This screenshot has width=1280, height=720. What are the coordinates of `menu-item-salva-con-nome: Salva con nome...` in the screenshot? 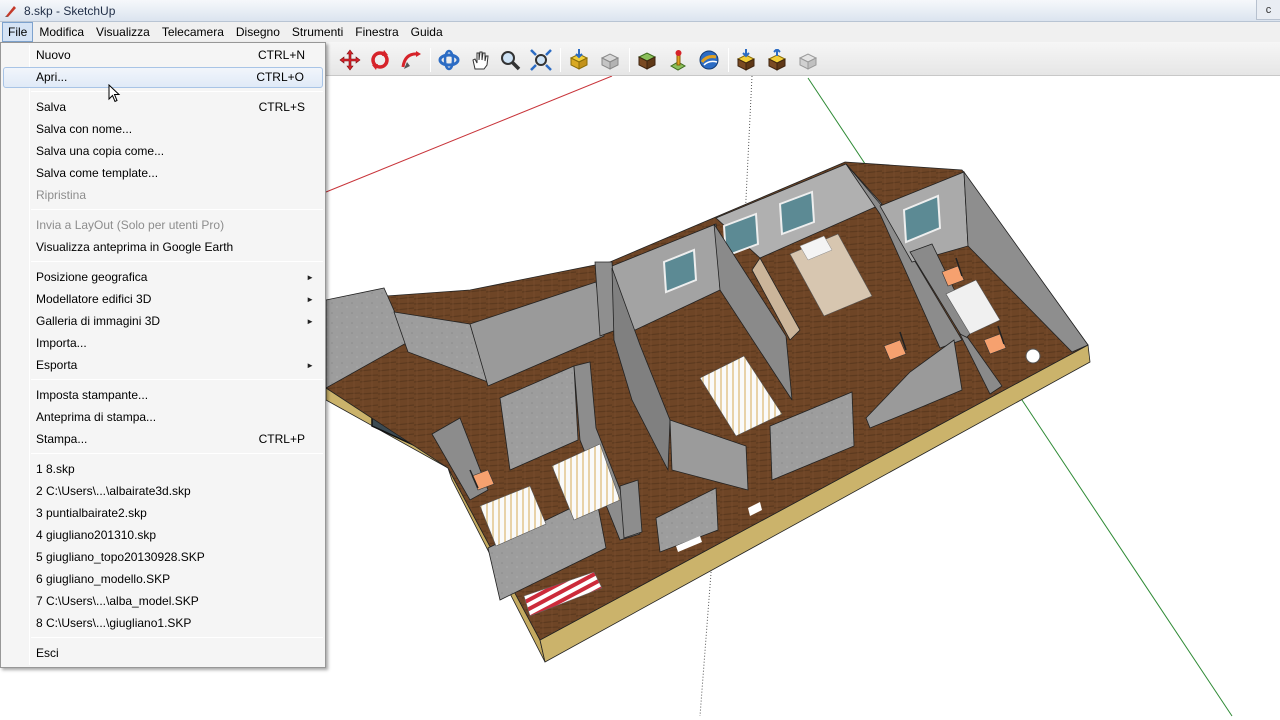 It's located at (163, 129).